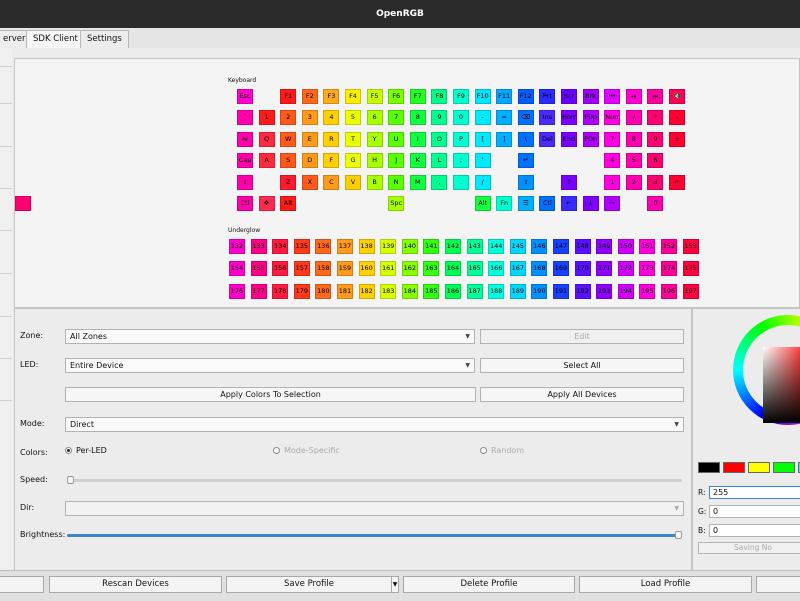 The width and height of the screenshot is (800, 601). I want to click on tab-settings: Settings, so click(104, 39).